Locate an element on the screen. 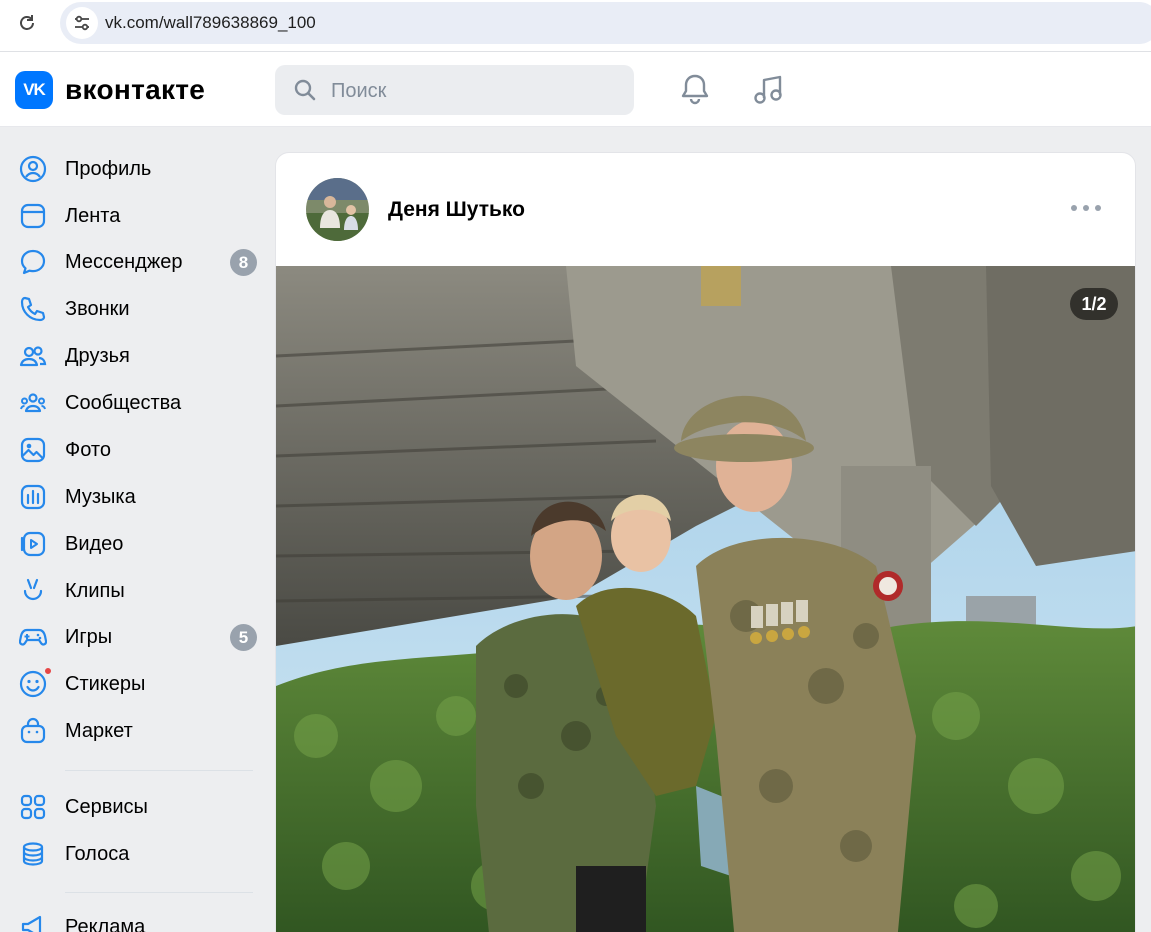 The height and width of the screenshot is (932, 1151). sidebar-item-label: Игры is located at coordinates (89, 637).